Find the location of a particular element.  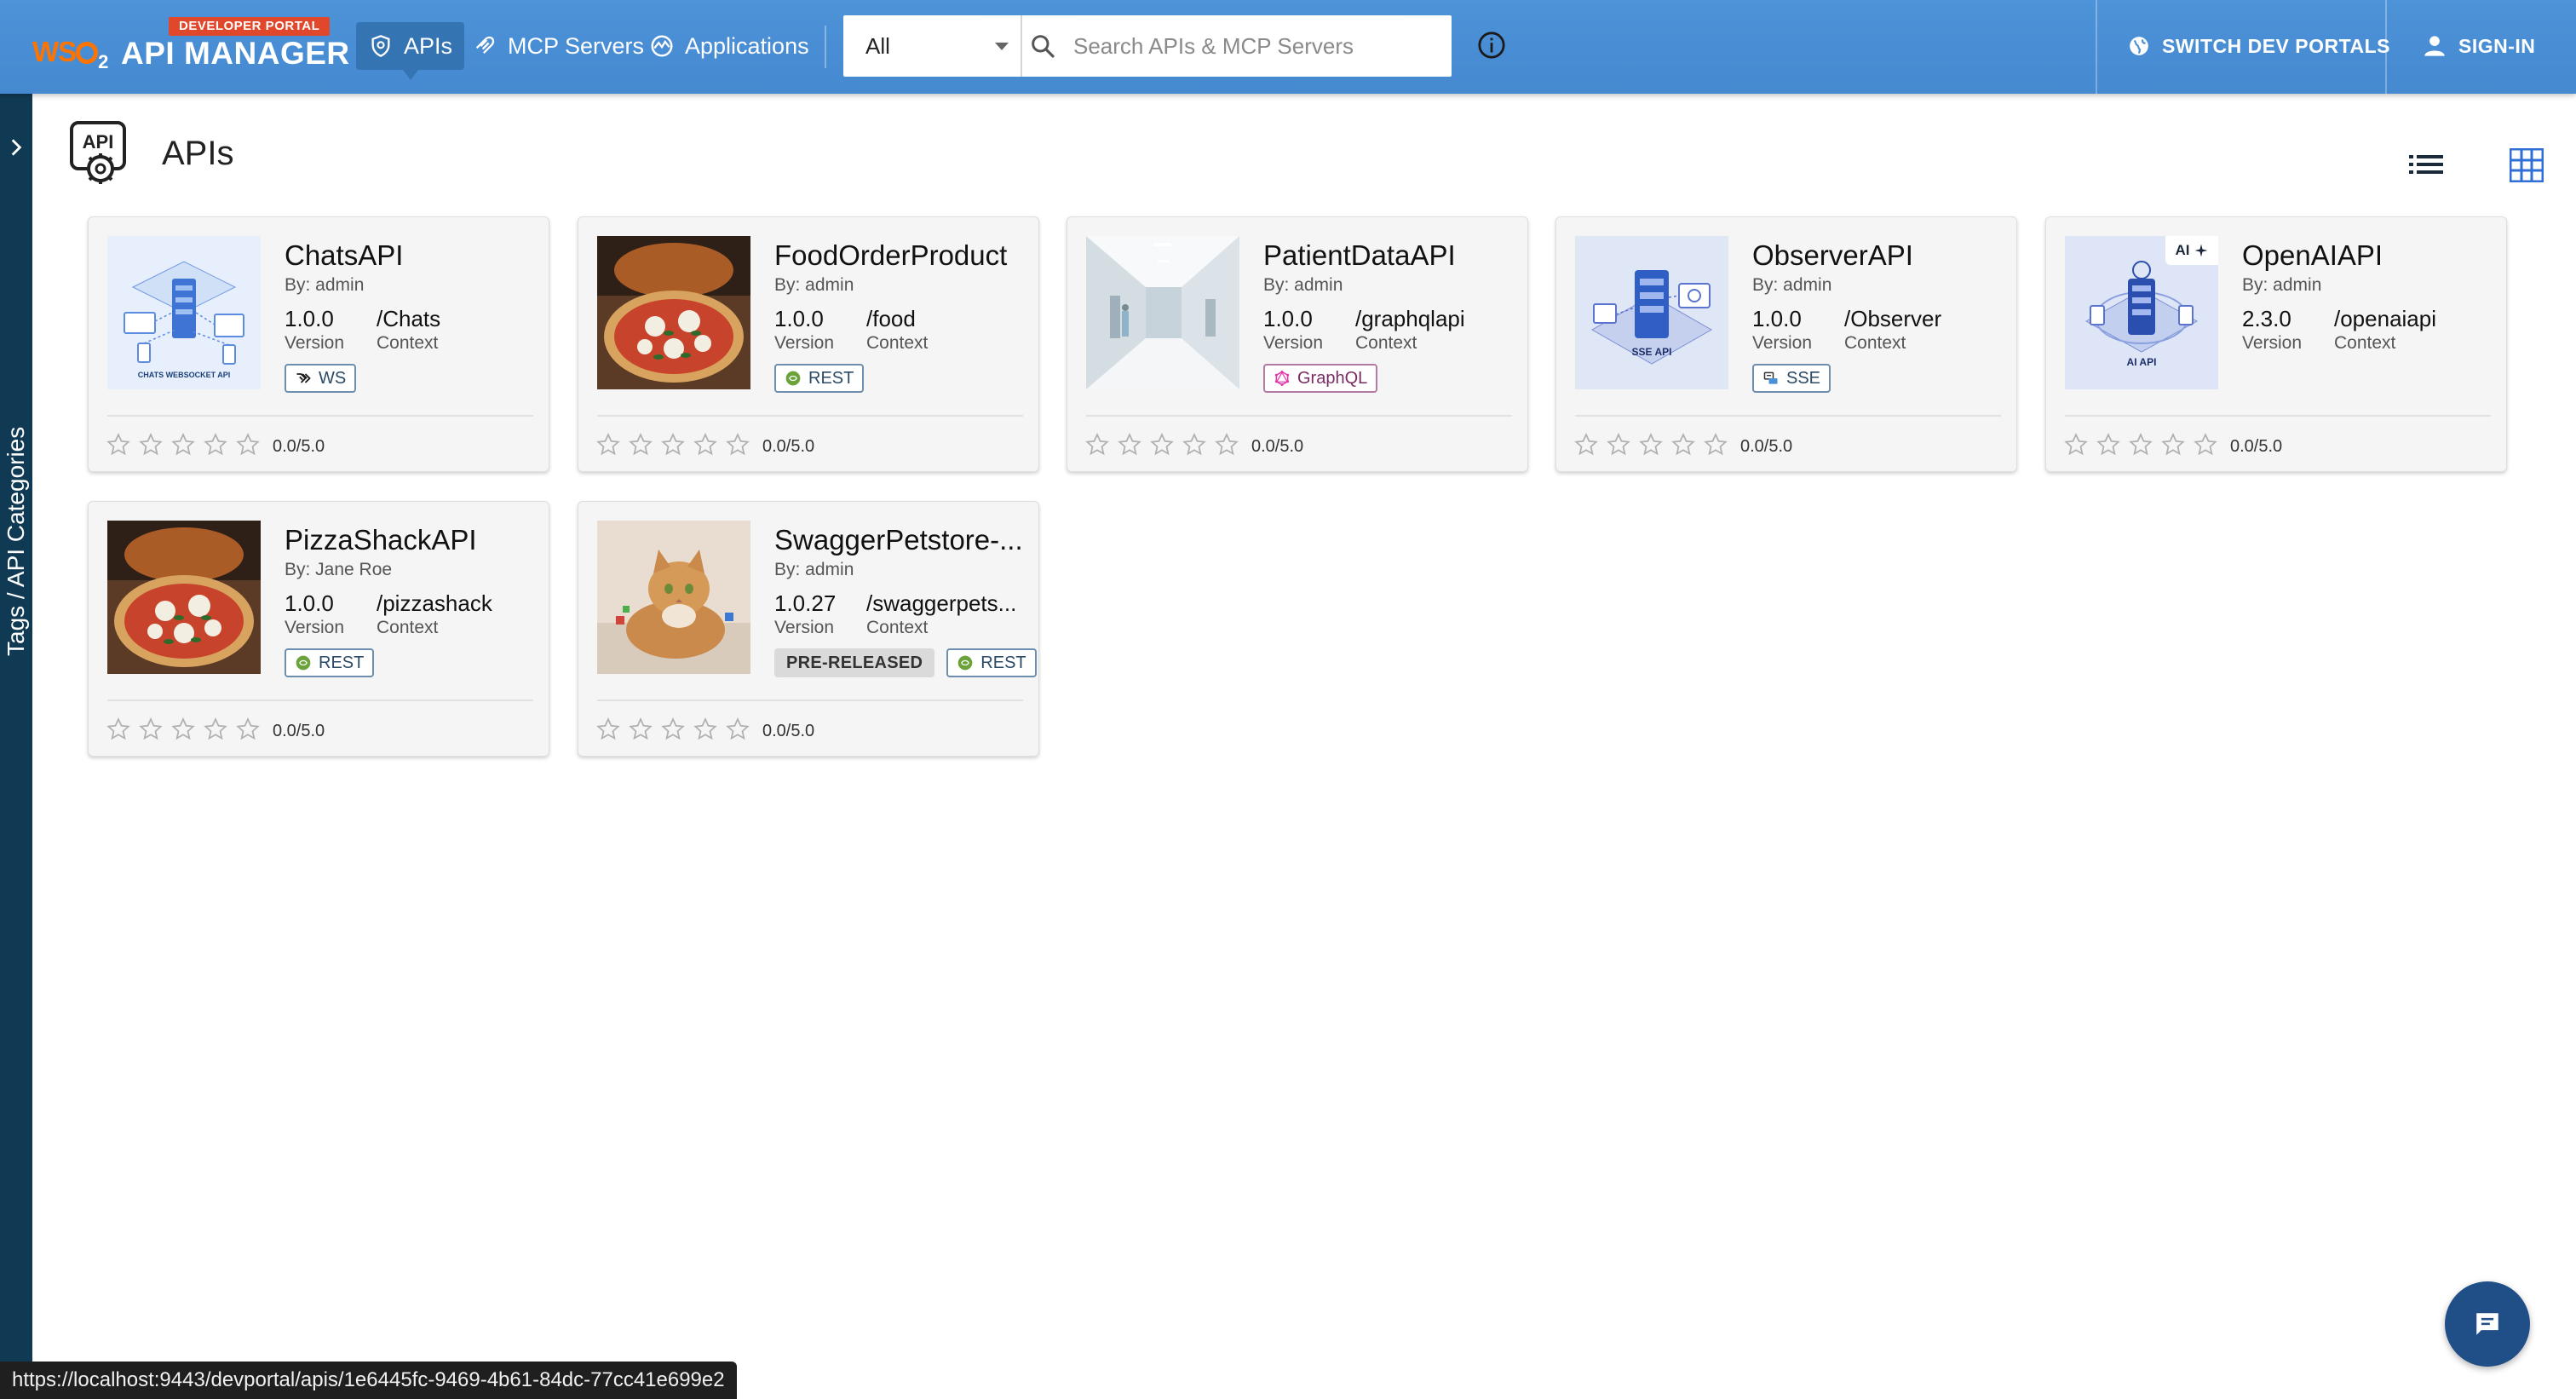

chat-button is located at coordinates (2487, 1324).